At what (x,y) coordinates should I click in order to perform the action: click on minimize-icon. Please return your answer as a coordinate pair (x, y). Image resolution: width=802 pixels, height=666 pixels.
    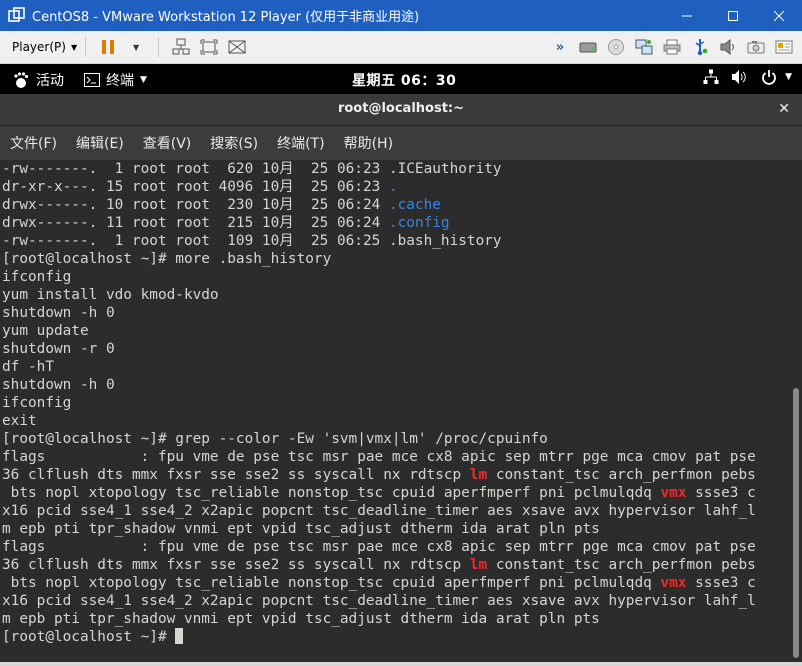
    Looking at the image, I should click on (687, 15).